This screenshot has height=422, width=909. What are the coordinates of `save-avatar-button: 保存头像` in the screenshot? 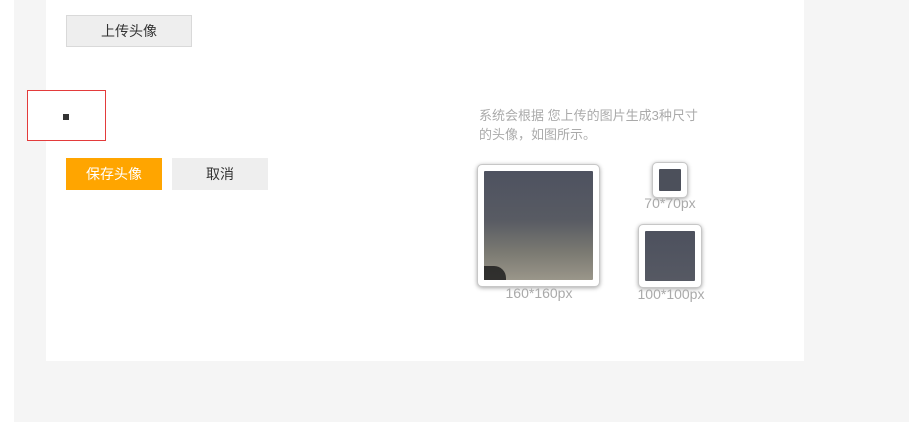 It's located at (114, 174).